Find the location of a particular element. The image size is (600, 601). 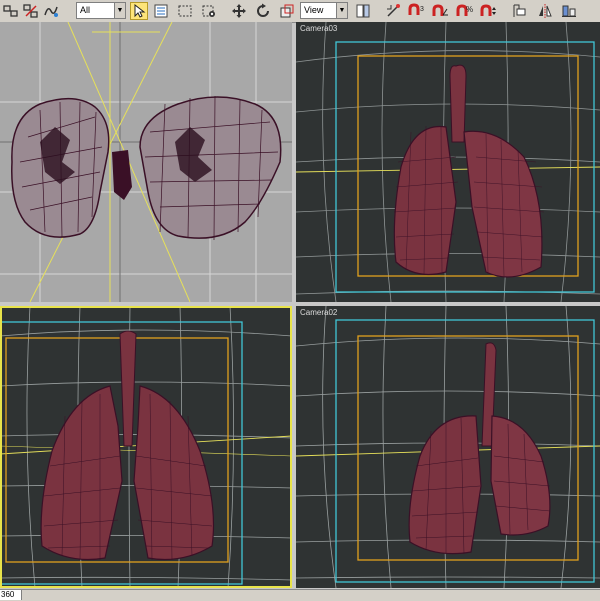

select-filter-value: All is located at coordinates (85, 10).